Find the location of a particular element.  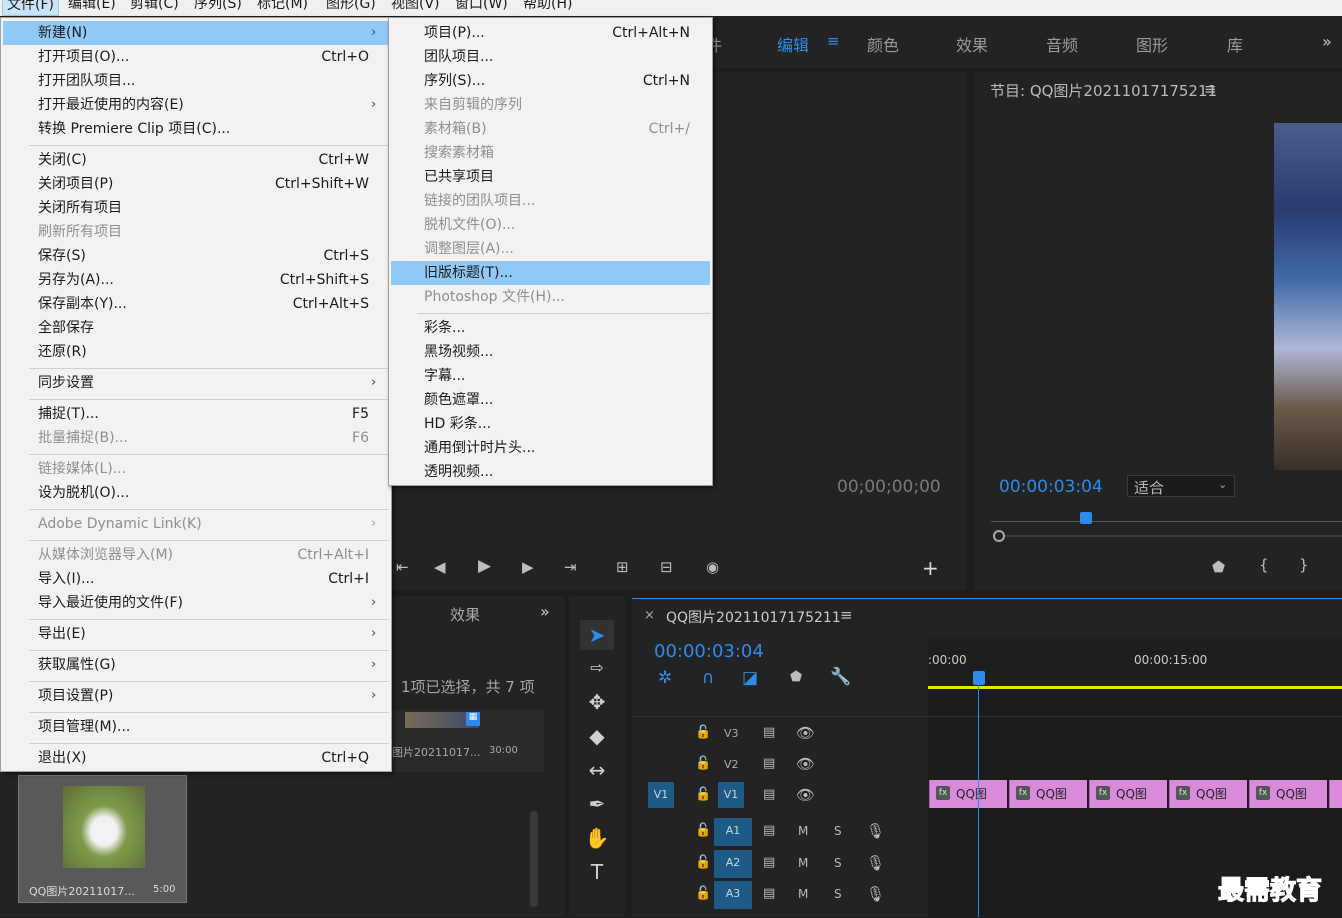

menu-window: 窗口(W) is located at coordinates (481, 8).